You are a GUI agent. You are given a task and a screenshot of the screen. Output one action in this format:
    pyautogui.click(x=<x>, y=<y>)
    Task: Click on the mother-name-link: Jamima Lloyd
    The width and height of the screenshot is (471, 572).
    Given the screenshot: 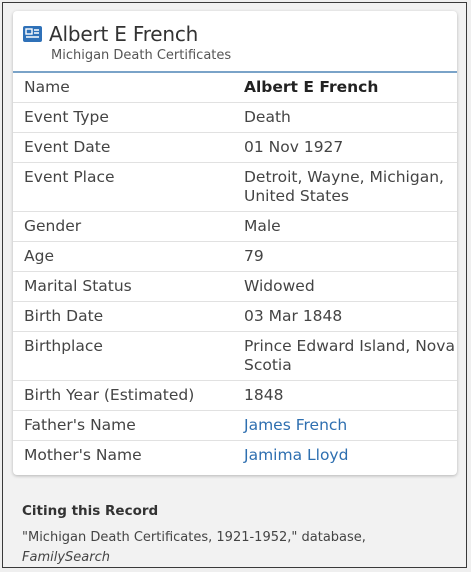 What is the action you would take?
    pyautogui.click(x=345, y=456)
    